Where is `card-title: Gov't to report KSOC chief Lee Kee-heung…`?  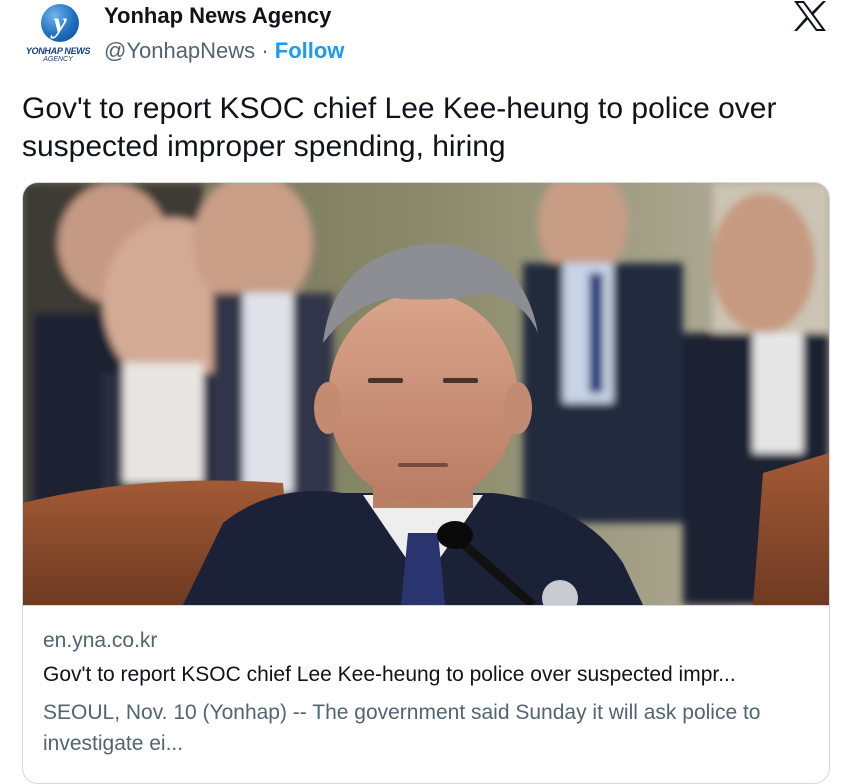 card-title: Gov't to report KSOC chief Lee Kee-heung… is located at coordinates (389, 675).